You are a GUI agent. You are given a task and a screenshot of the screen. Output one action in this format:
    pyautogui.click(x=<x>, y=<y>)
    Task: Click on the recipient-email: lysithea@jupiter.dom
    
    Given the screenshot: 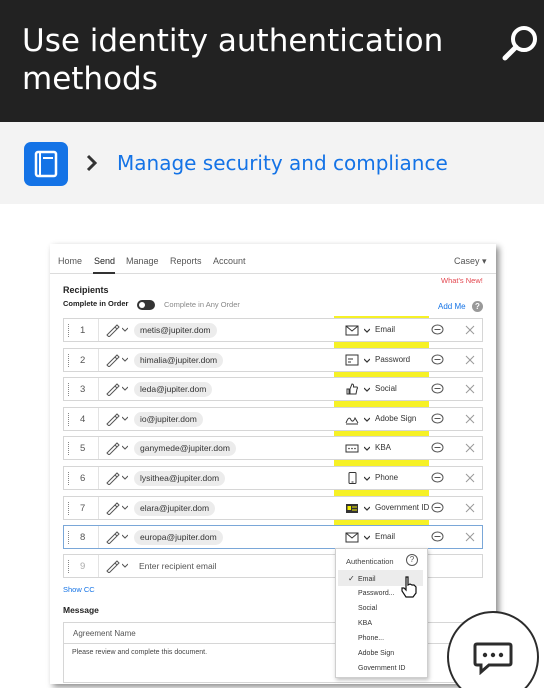 What is the action you would take?
    pyautogui.click(x=180, y=478)
    